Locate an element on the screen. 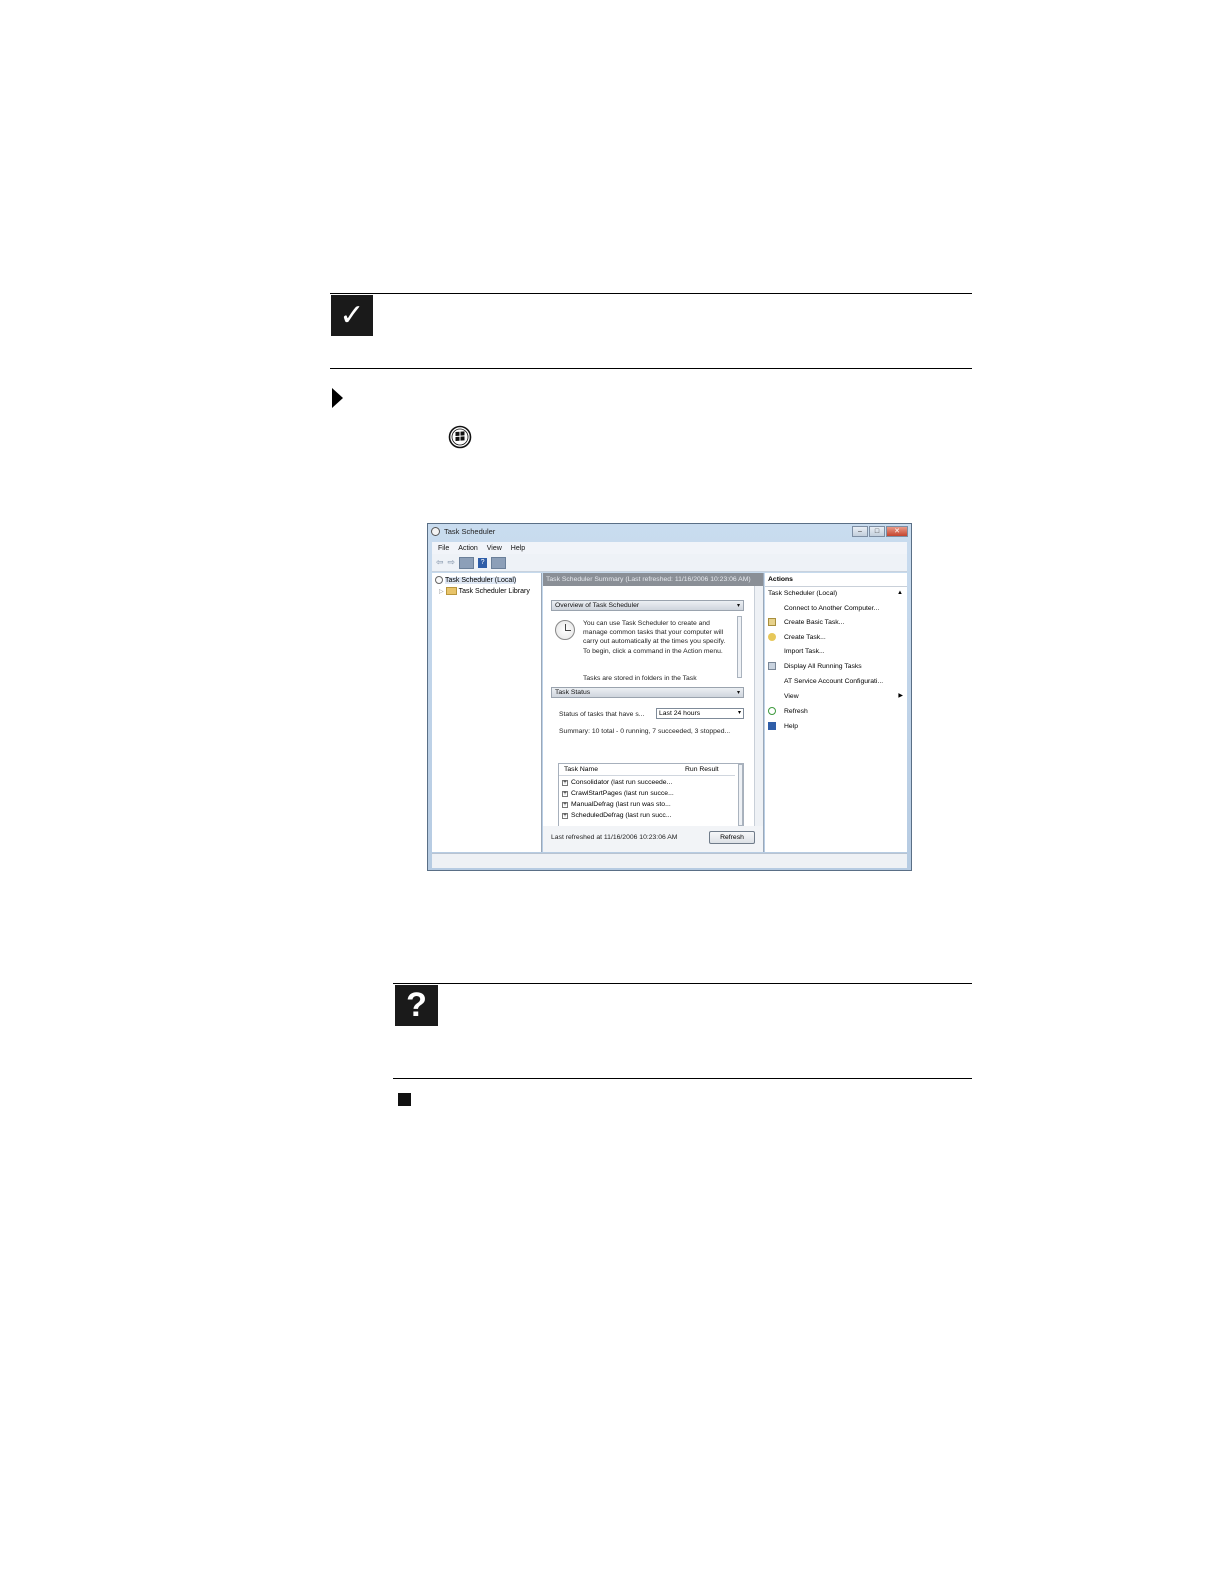  actions-section-title: Task Scheduler (Local) is located at coordinates (802, 593).